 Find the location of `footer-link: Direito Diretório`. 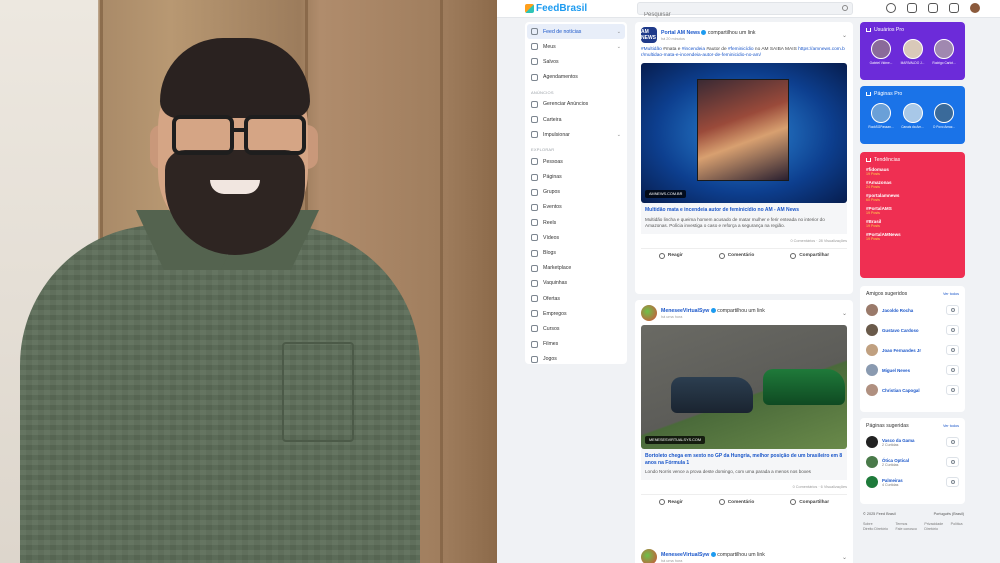

footer-link: Direito Diretório is located at coordinates (876, 529).